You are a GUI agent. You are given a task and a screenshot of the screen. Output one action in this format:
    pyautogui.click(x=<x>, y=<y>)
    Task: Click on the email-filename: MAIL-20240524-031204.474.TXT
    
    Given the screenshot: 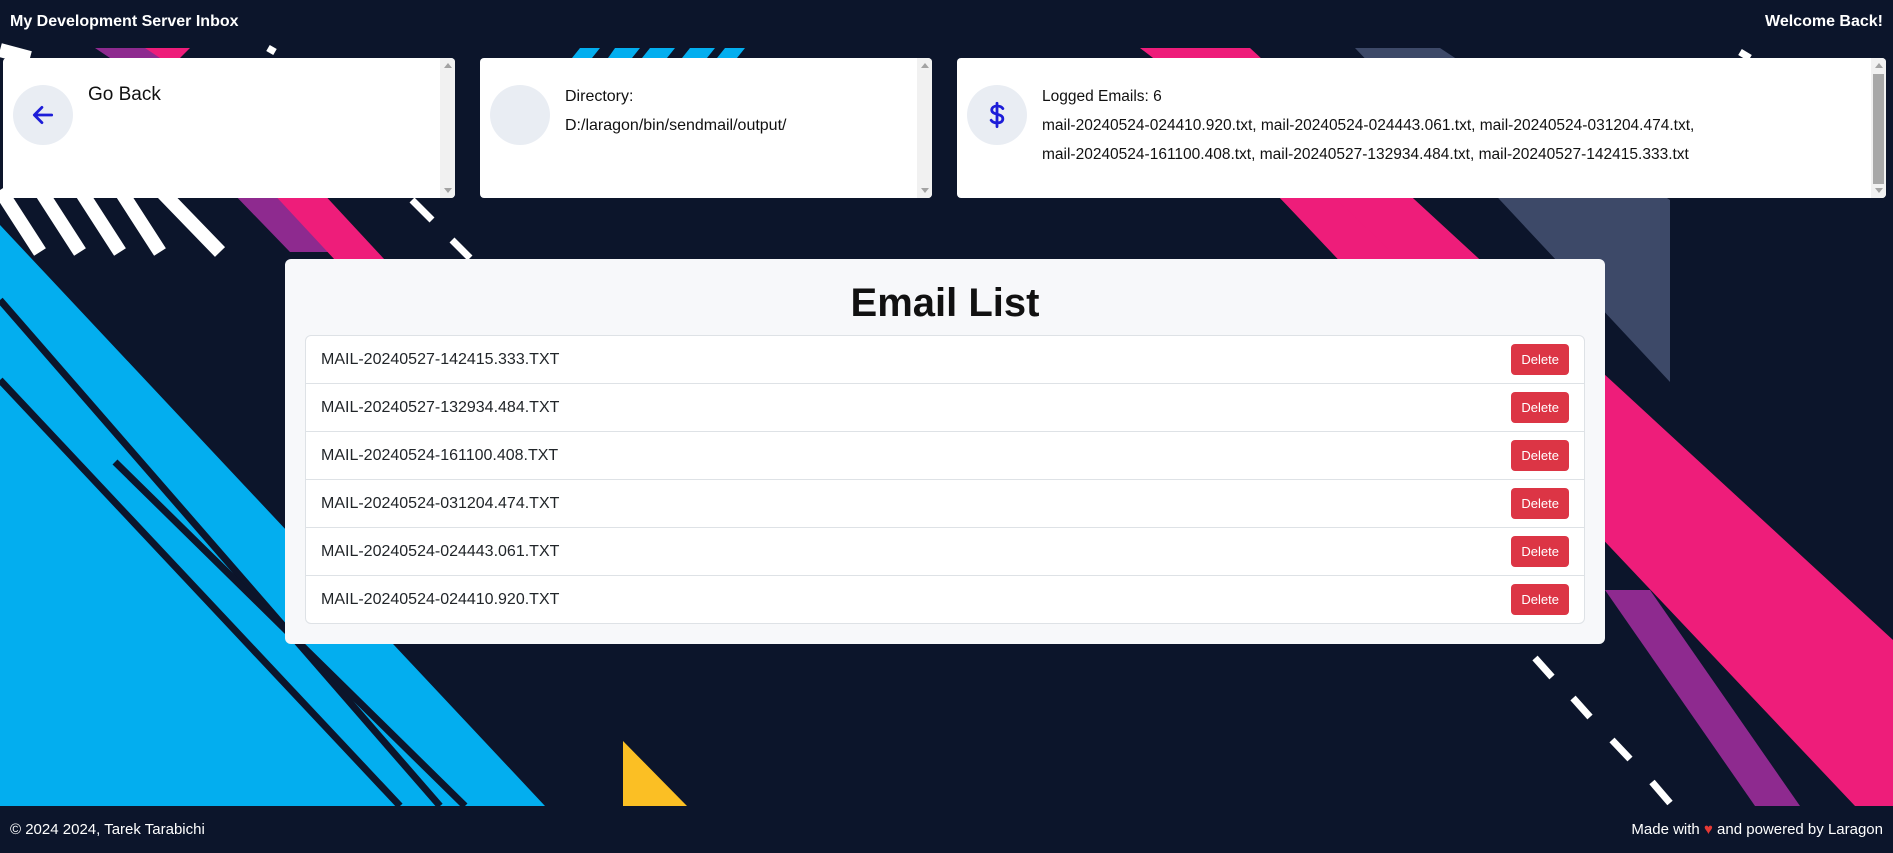 What is the action you would take?
    pyautogui.click(x=440, y=504)
    